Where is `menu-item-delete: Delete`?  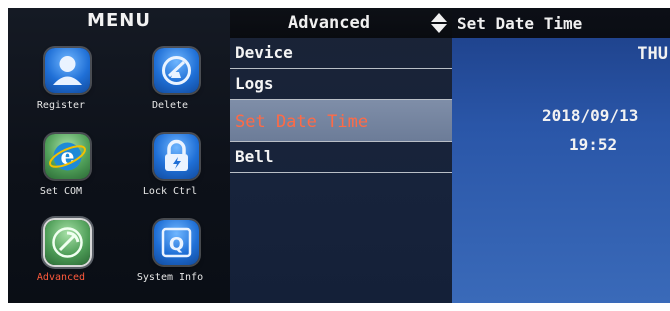 menu-item-delete: Delete is located at coordinates (170, 77).